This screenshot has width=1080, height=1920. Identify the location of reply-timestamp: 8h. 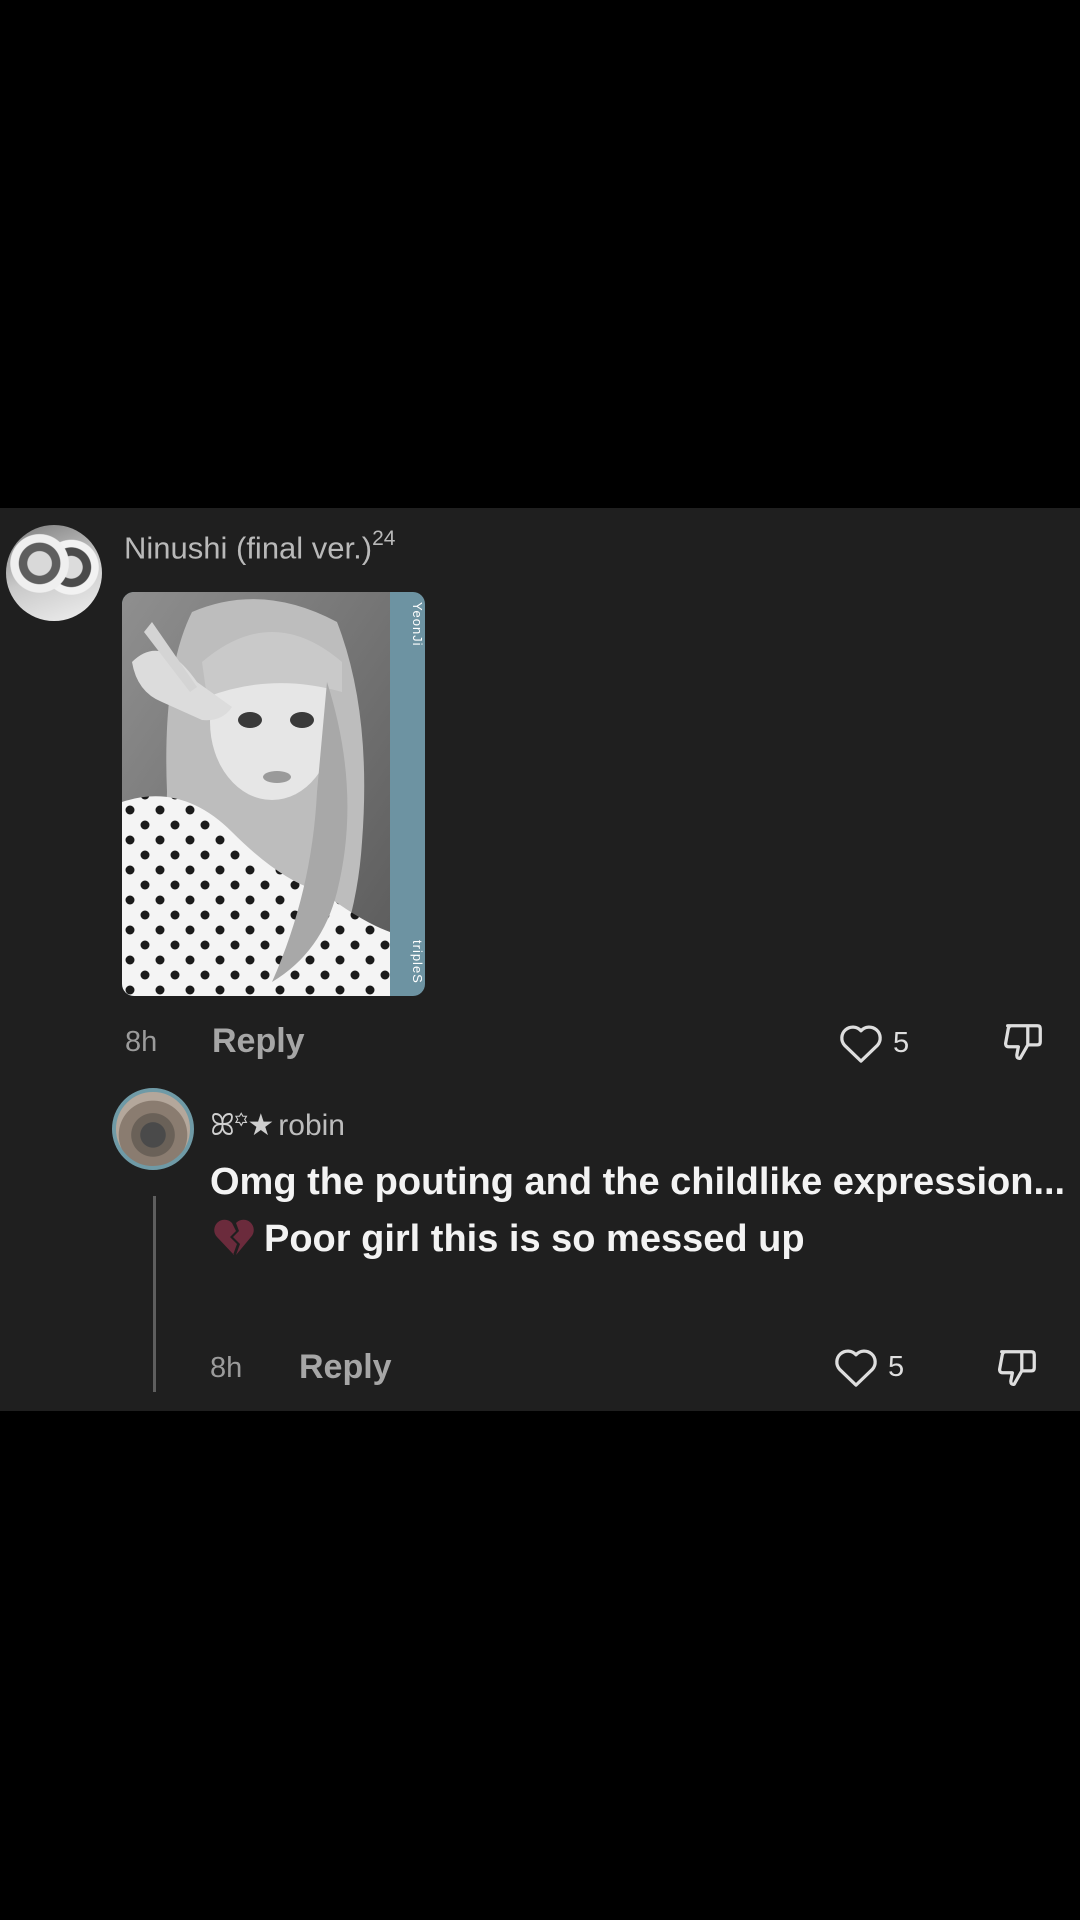
(226, 1368).